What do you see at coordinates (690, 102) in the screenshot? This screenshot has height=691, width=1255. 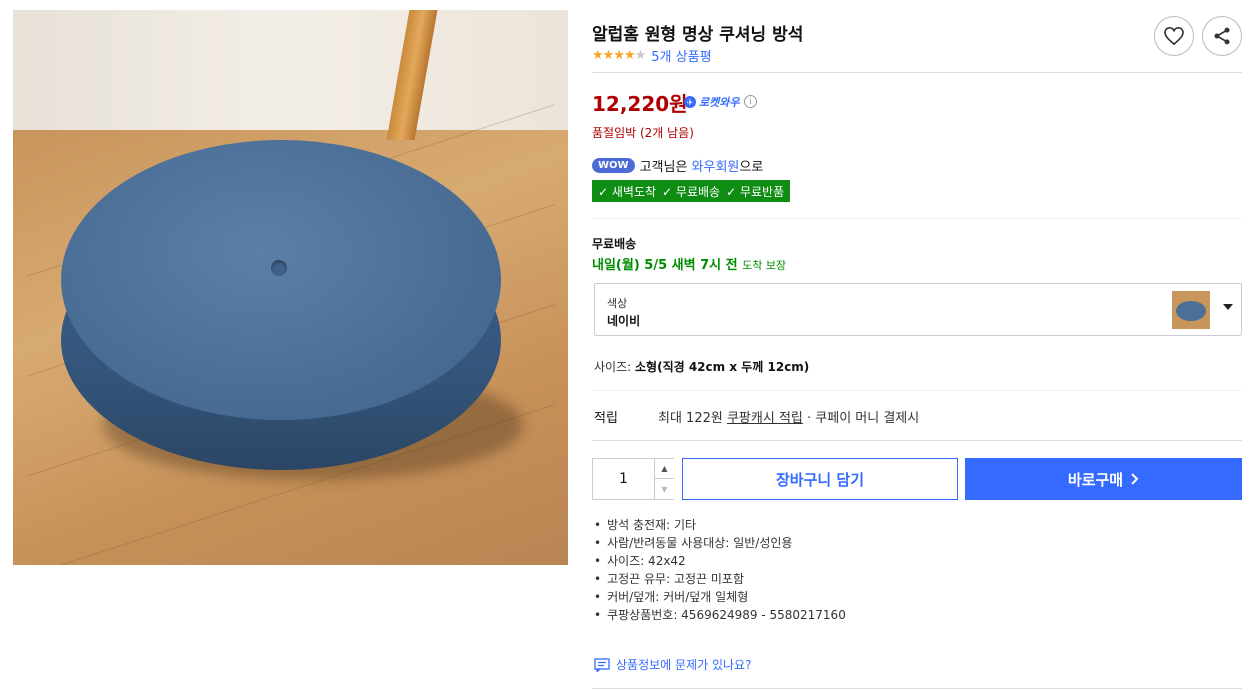 I see `rocket-icon: ✈` at bounding box center [690, 102].